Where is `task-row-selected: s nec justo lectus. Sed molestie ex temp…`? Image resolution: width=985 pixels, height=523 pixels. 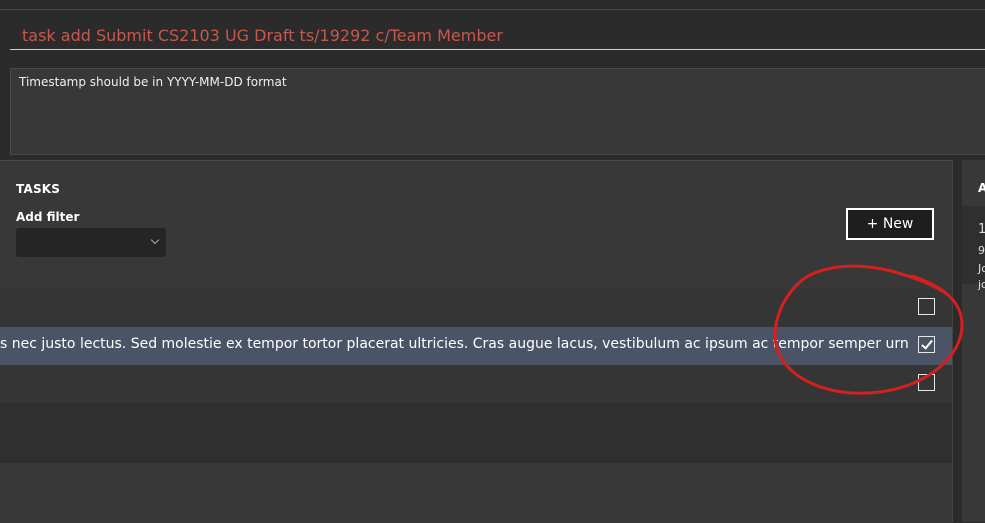
task-row-selected: s nec justo lectus. Sed molestie ex temp… is located at coordinates (476, 346).